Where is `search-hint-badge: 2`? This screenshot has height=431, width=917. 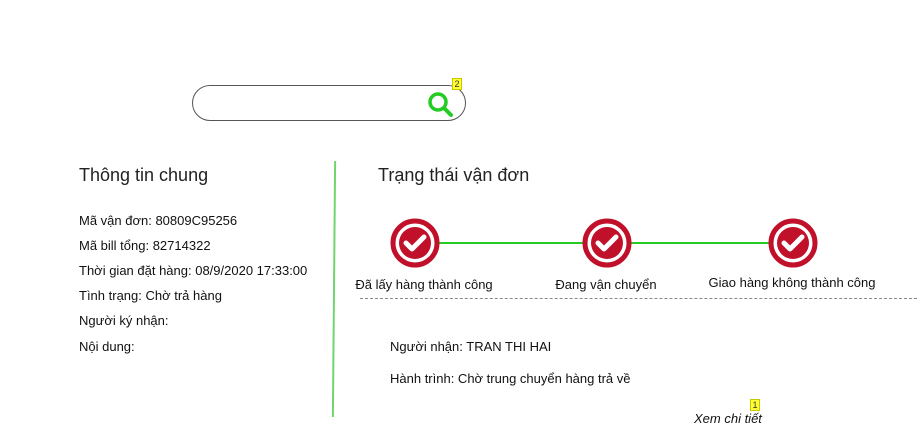
search-hint-badge: 2 is located at coordinates (457, 84).